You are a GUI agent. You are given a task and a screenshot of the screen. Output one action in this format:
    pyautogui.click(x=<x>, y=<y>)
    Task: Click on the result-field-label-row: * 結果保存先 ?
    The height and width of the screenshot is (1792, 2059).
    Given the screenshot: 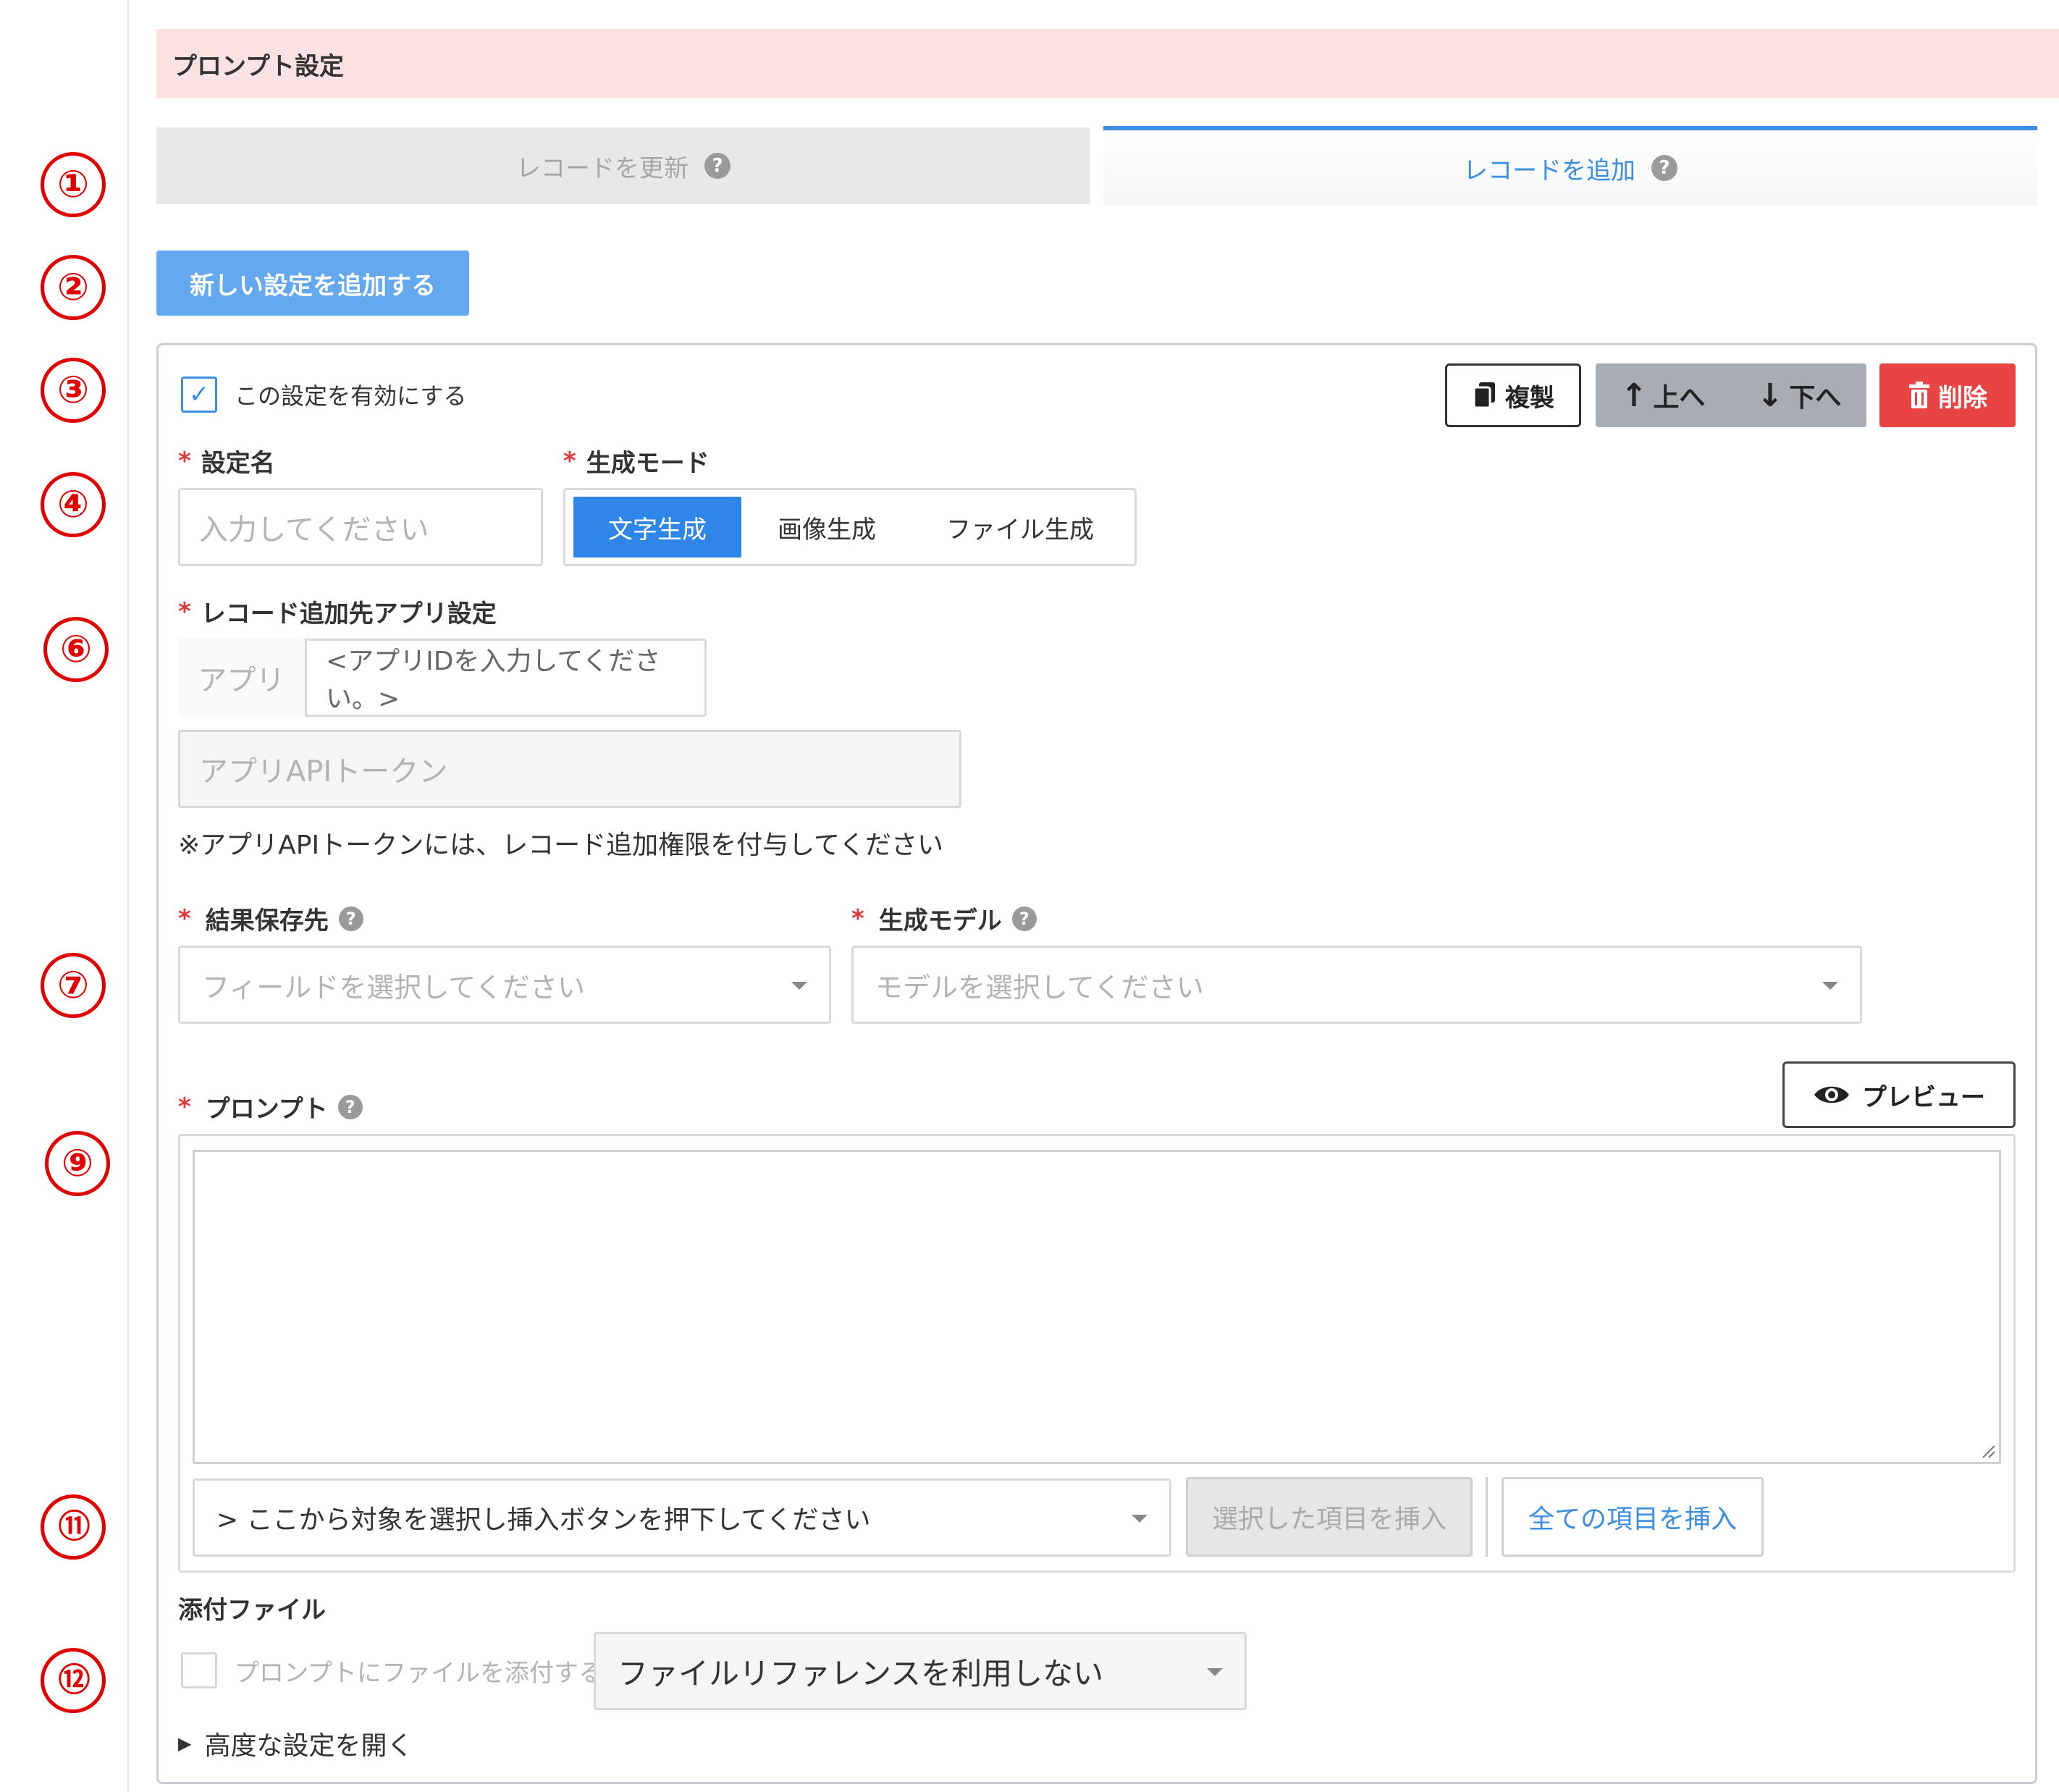 What is the action you would take?
    pyautogui.click(x=270, y=918)
    